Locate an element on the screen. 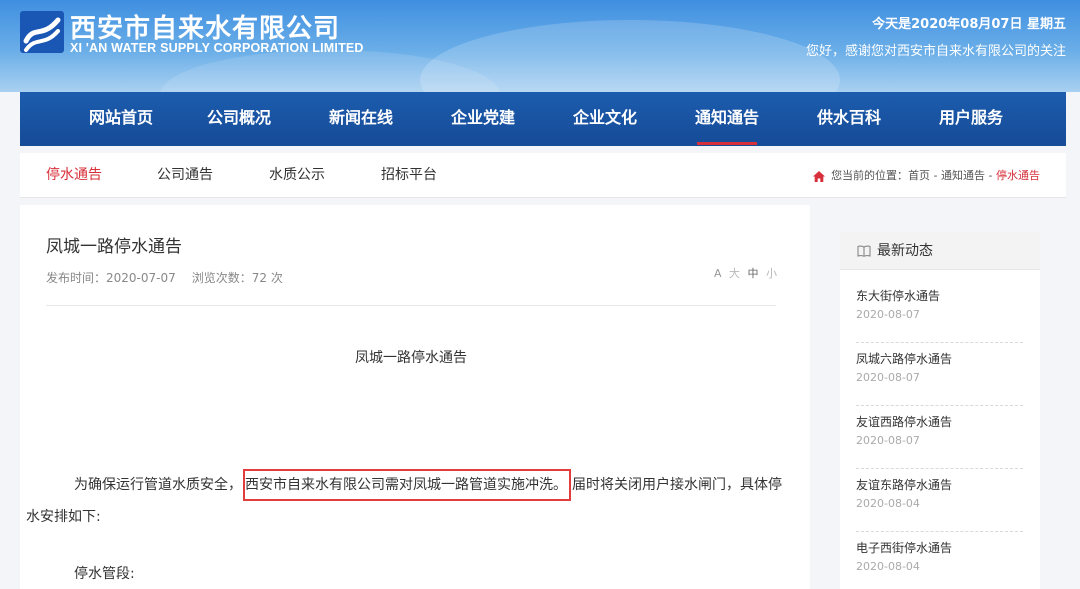 This screenshot has height=589, width=1080. paragraph-text: 水安排如下: is located at coordinates (63, 517).